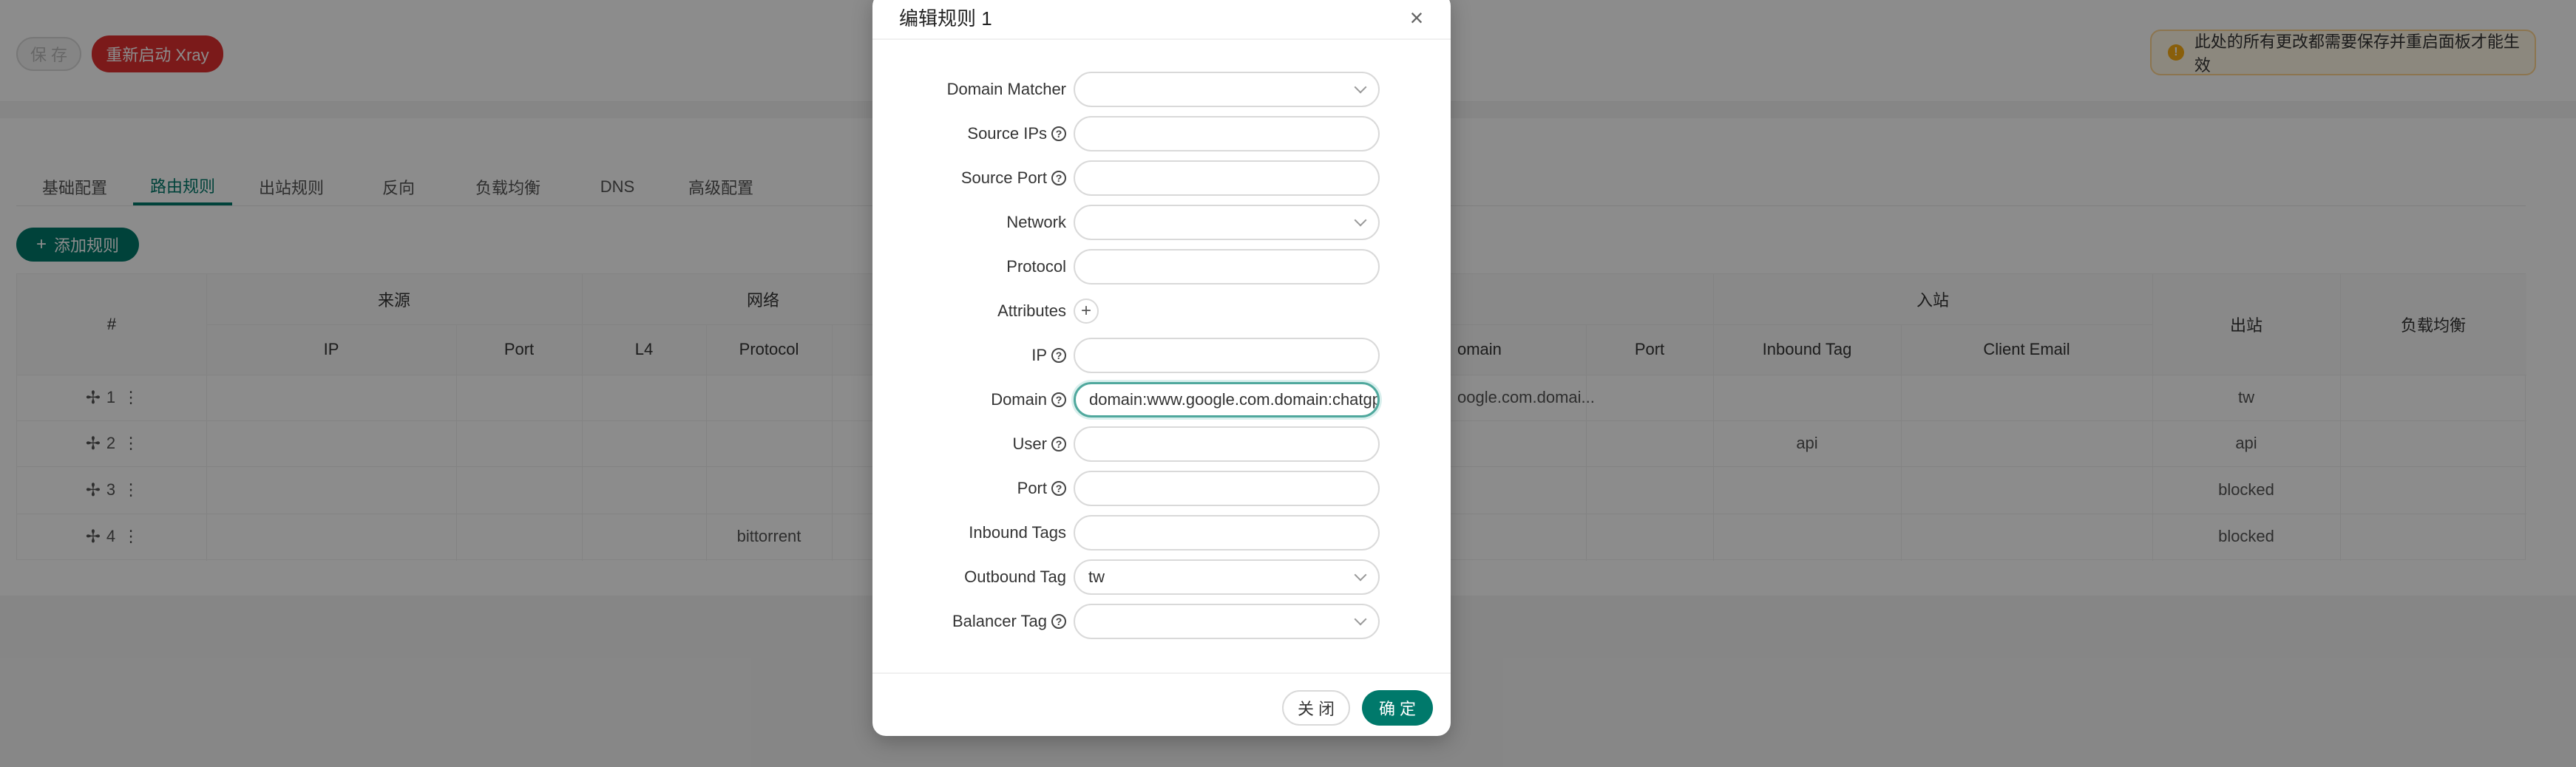 The image size is (2576, 767). I want to click on ip-label: IP?, so click(1048, 355).